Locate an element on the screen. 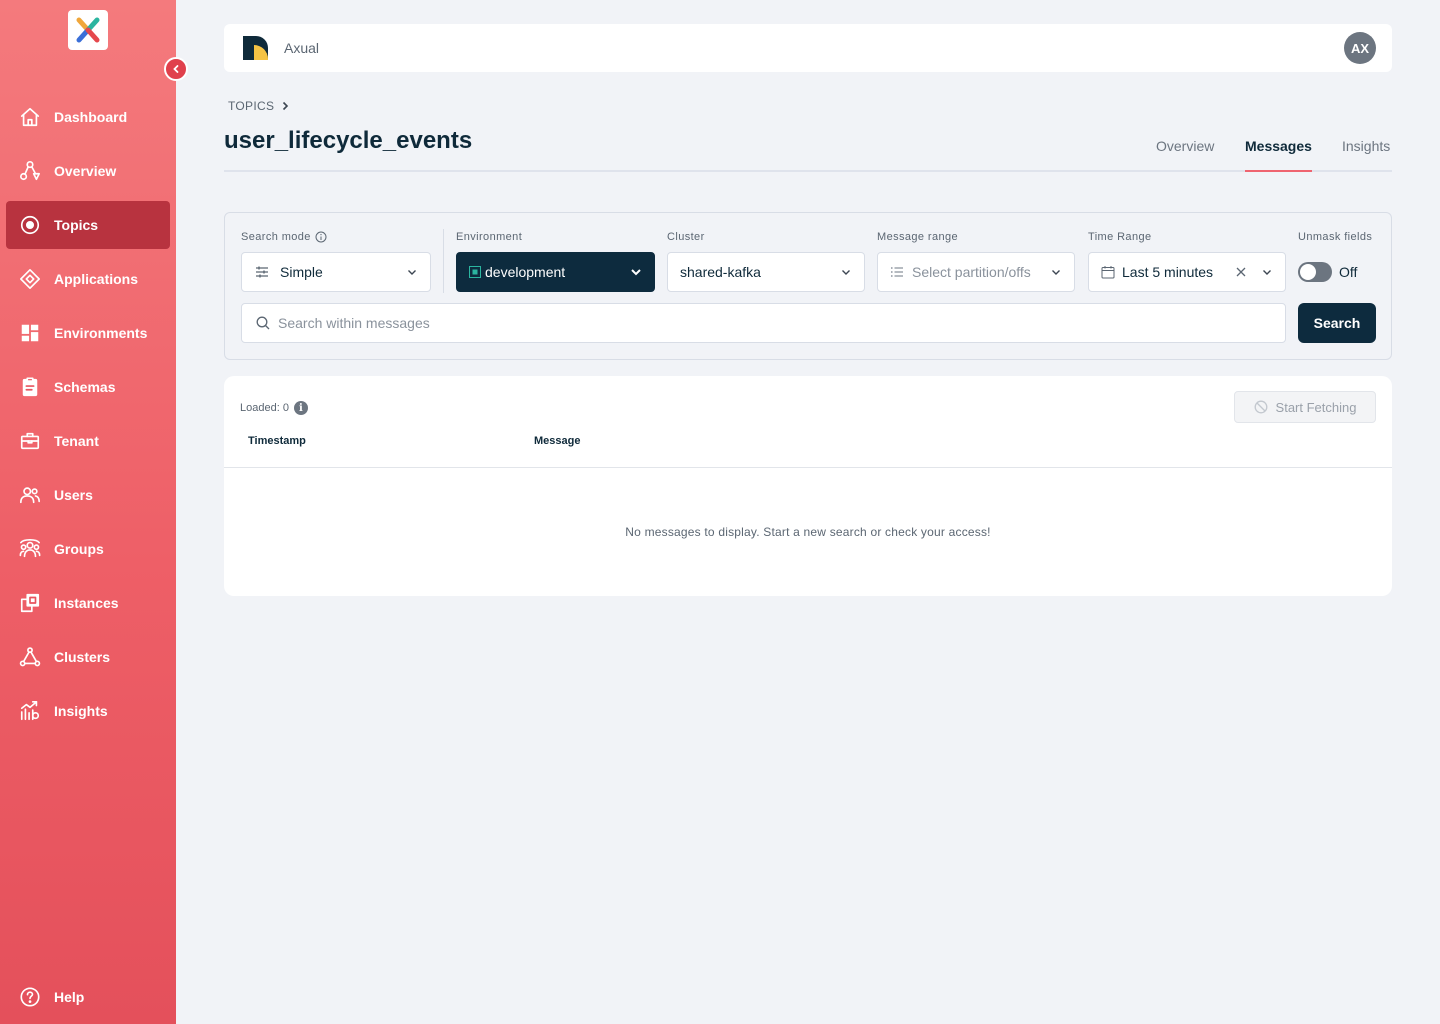 The image size is (1440, 1024). sidebar-item-label: Help is located at coordinates (69, 997).